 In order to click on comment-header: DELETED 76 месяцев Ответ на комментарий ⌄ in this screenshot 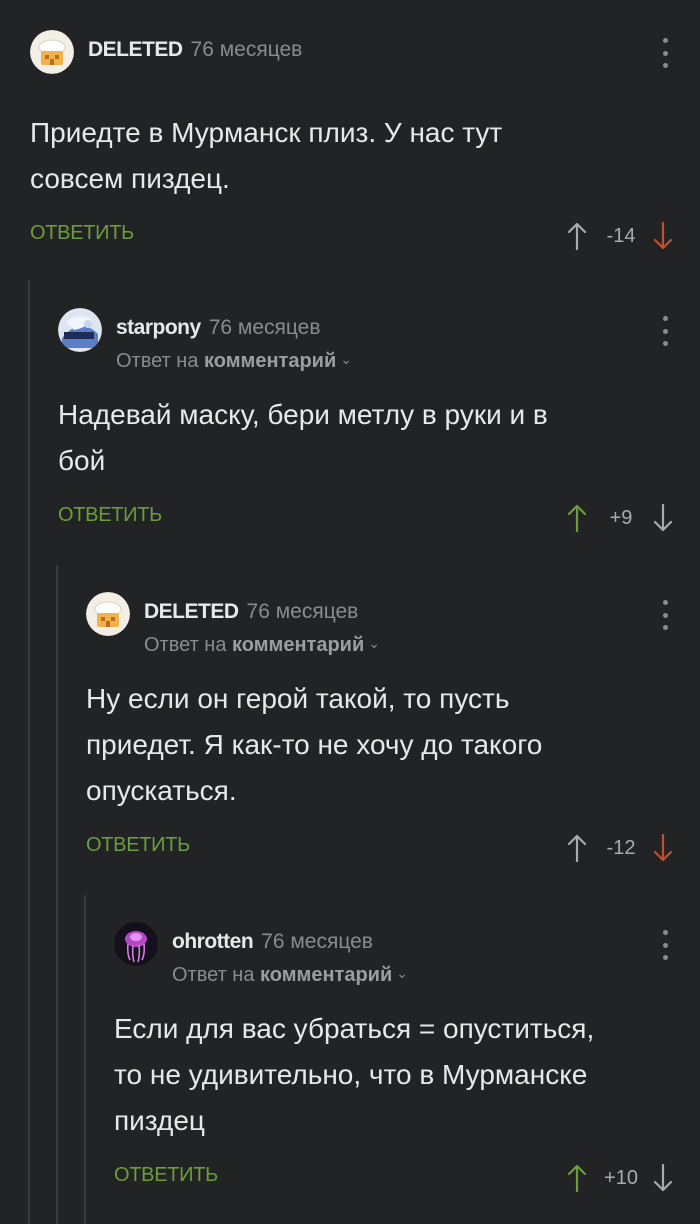, I will do `click(393, 624)`.